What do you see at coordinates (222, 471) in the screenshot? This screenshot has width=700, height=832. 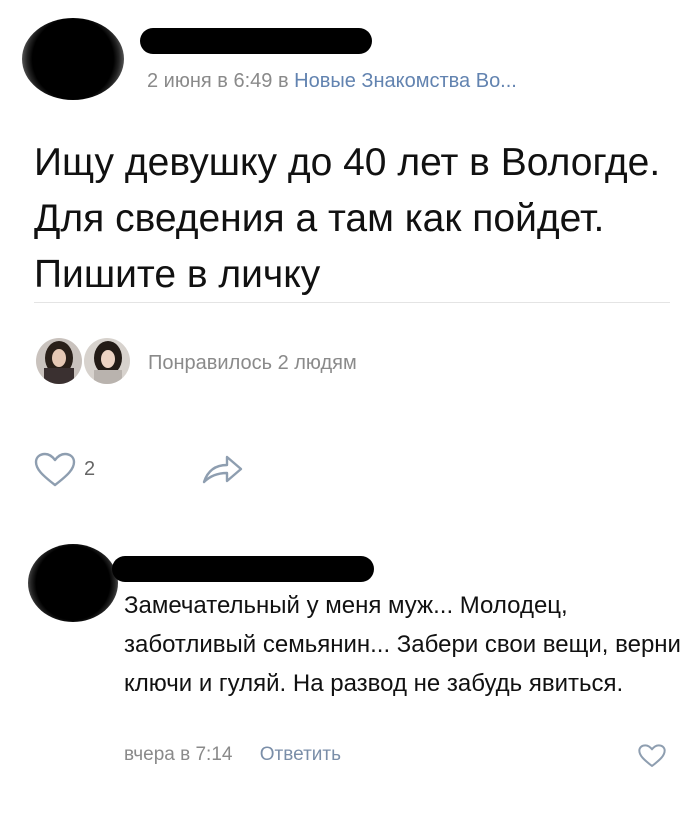 I see `share-icon` at bounding box center [222, 471].